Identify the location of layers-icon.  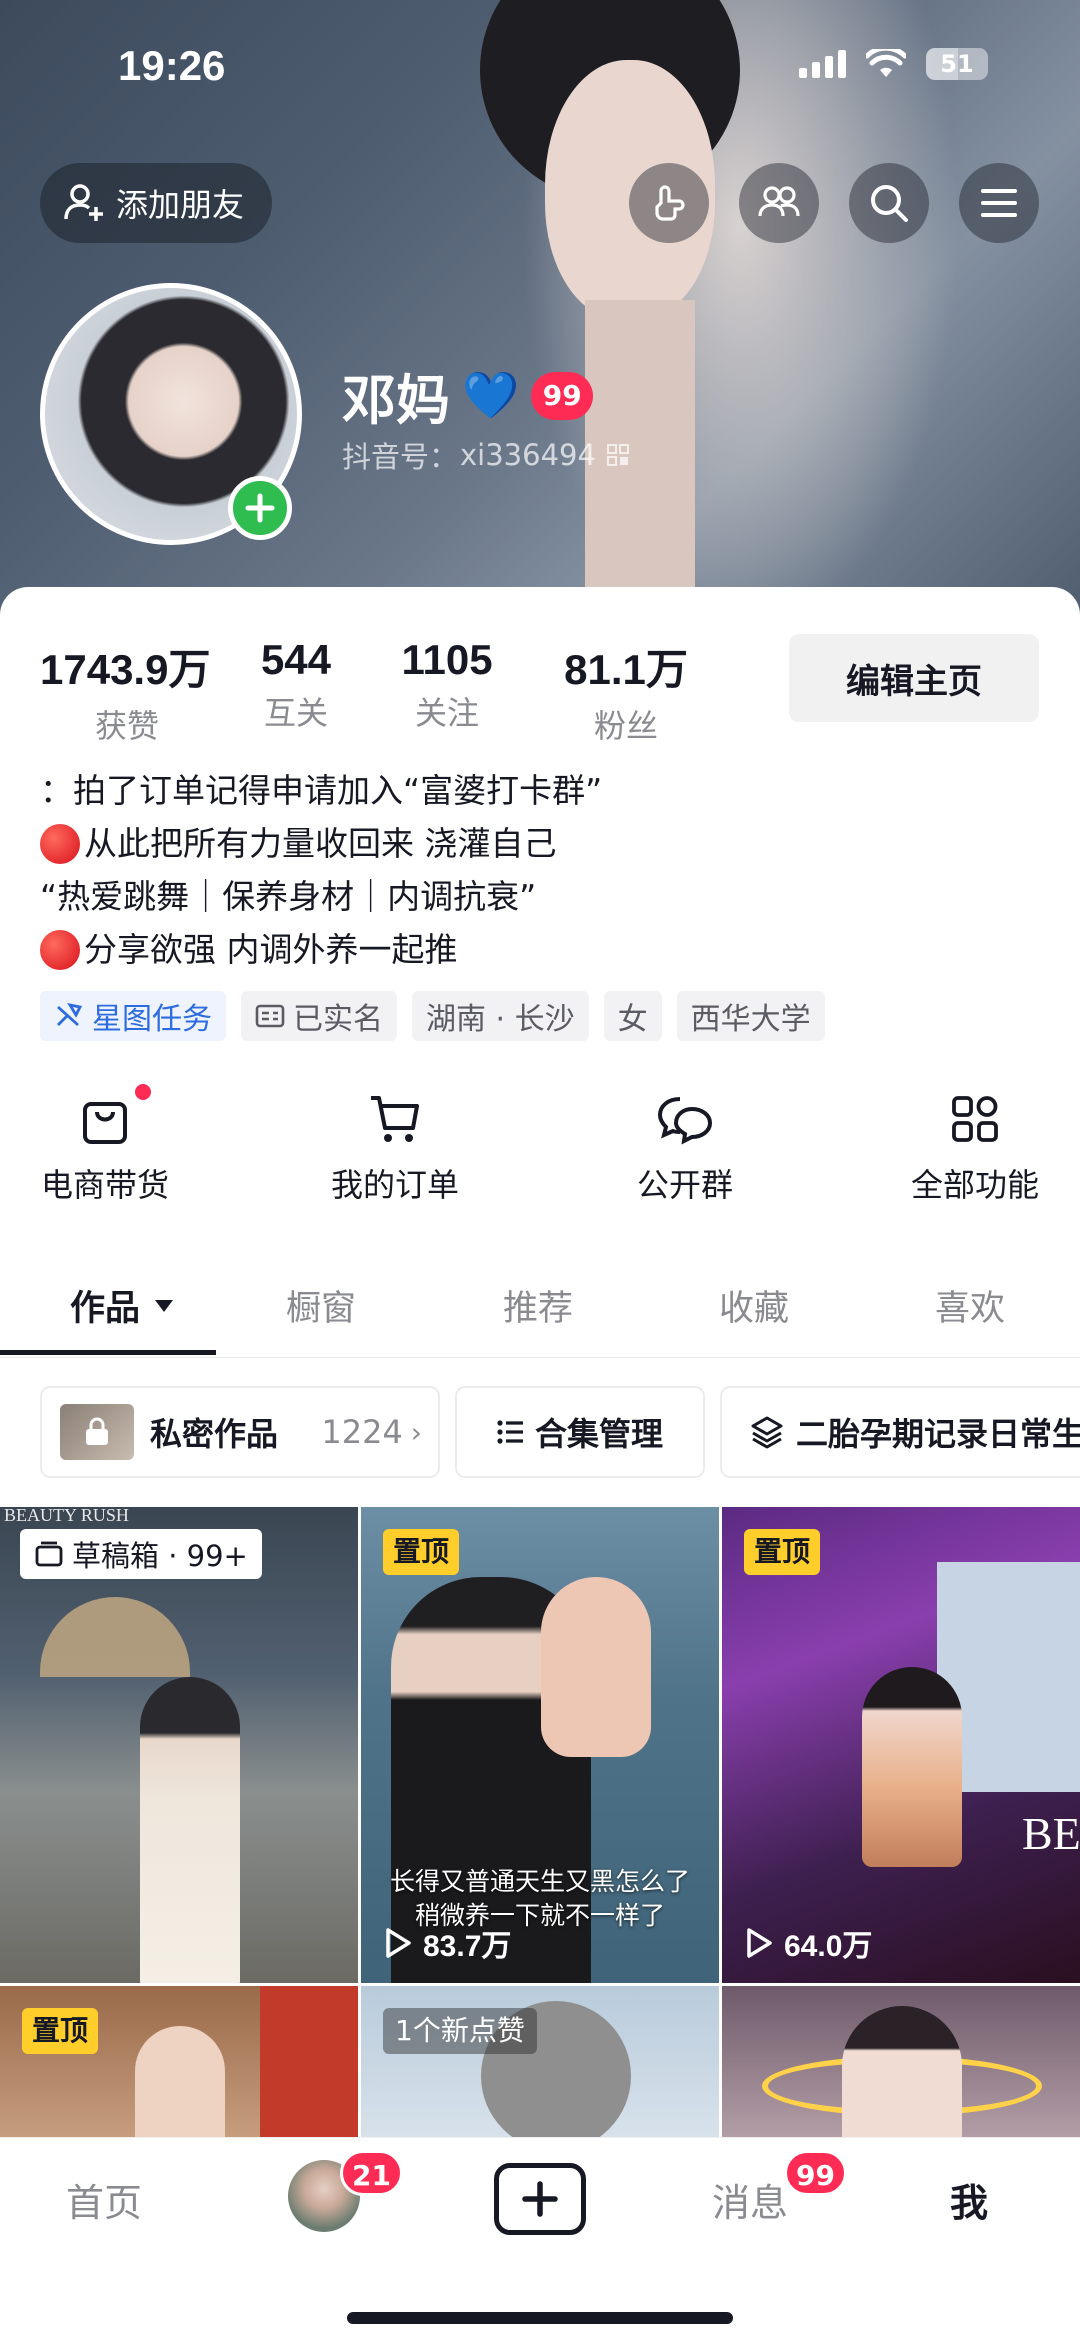
(767, 1432).